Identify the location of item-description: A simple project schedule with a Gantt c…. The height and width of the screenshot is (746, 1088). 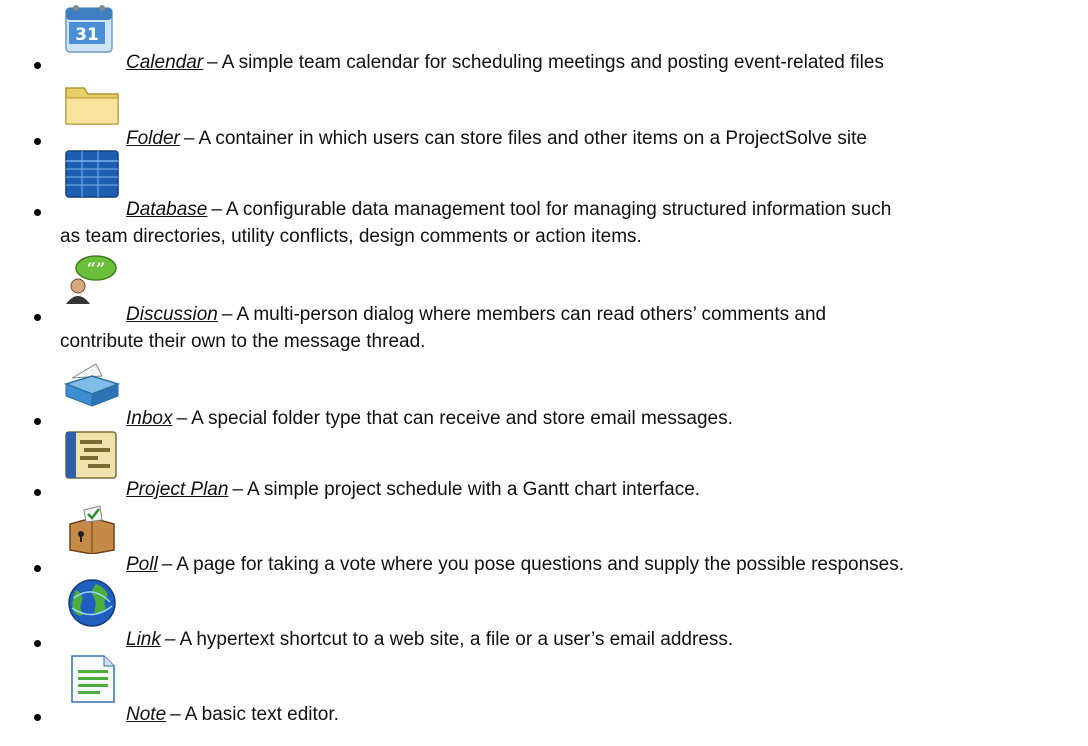
(474, 489).